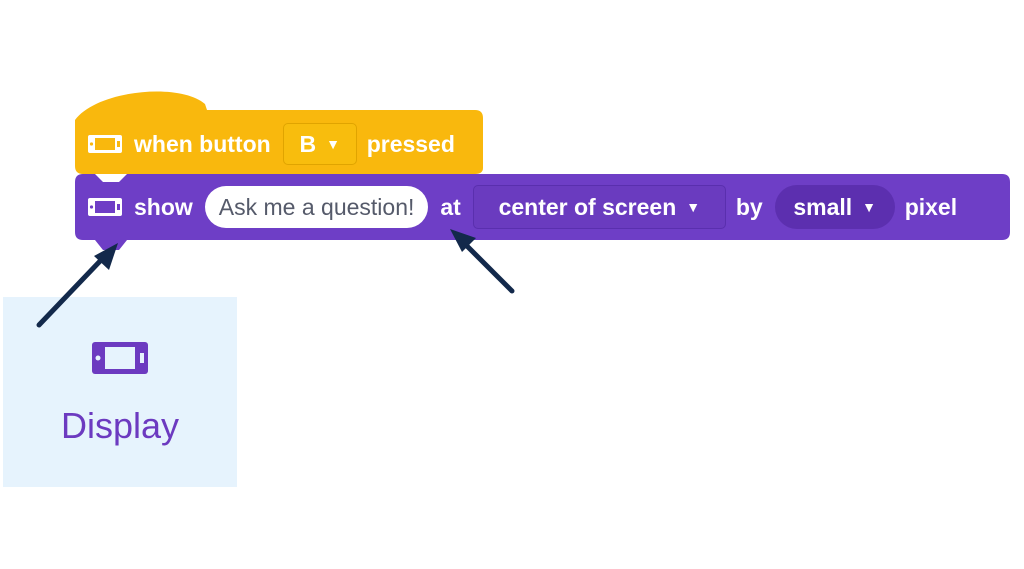 Image resolution: width=1024 pixels, height=569 pixels. Describe the element at coordinates (275, 278) in the screenshot. I see `annotation-arrows` at that location.